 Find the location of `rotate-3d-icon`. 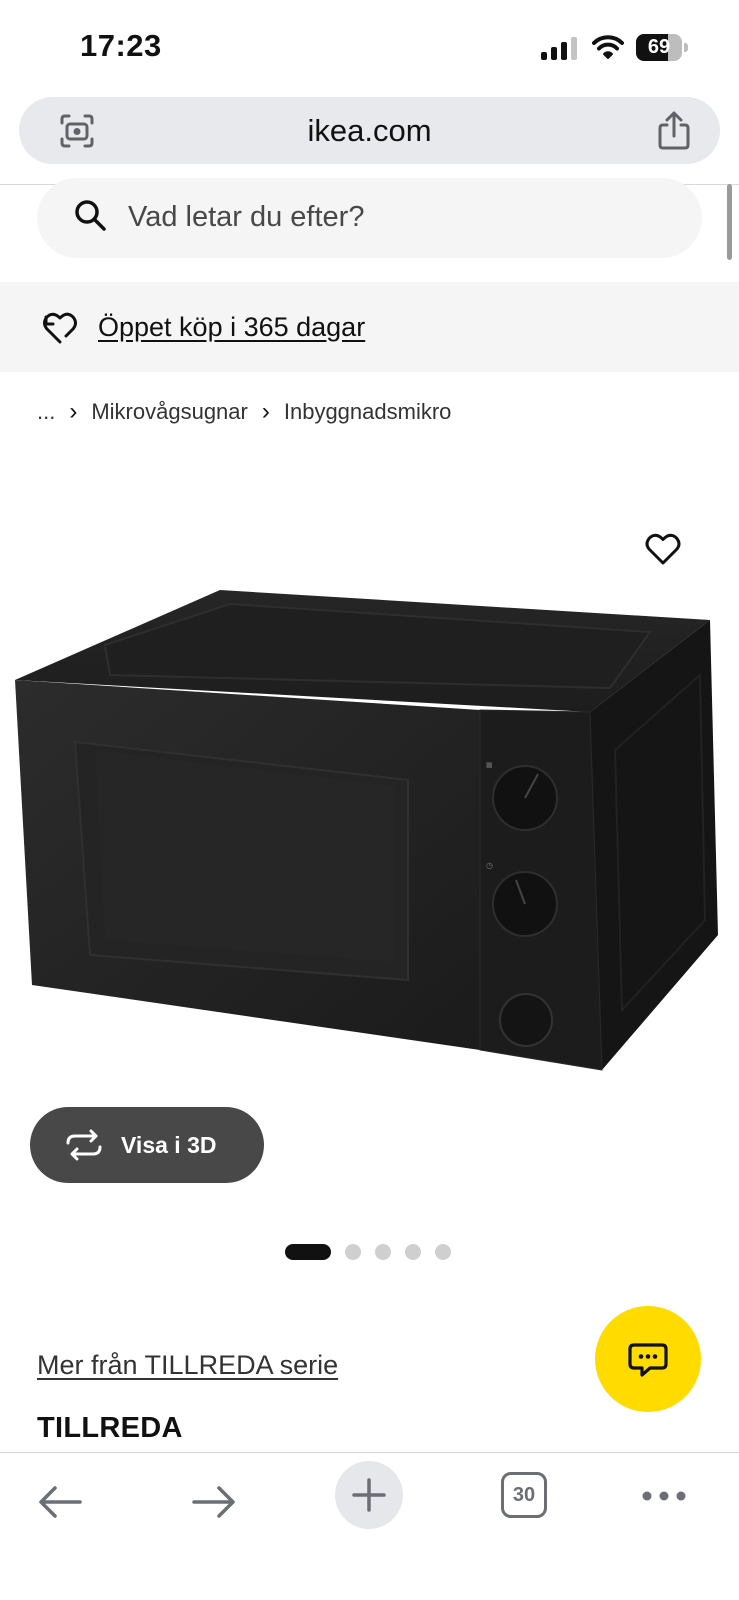

rotate-3d-icon is located at coordinates (84, 1145).